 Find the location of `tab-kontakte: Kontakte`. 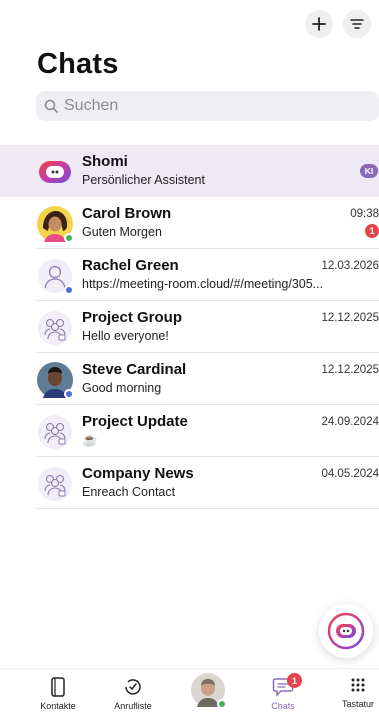

tab-kontakte: Kontakte is located at coordinates (58, 694).